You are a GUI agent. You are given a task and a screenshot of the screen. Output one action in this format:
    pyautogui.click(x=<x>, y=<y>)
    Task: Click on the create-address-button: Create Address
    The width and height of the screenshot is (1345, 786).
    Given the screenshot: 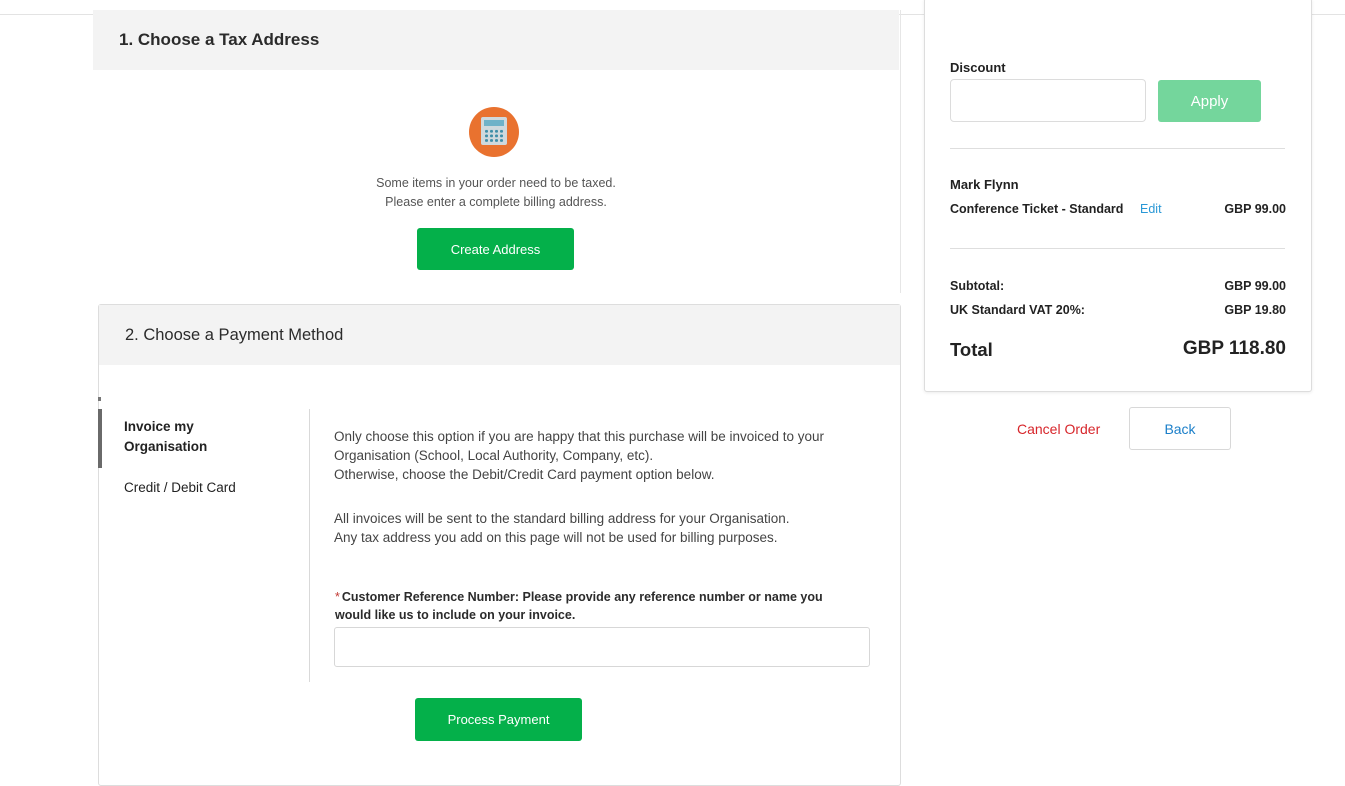 What is the action you would take?
    pyautogui.click(x=495, y=249)
    